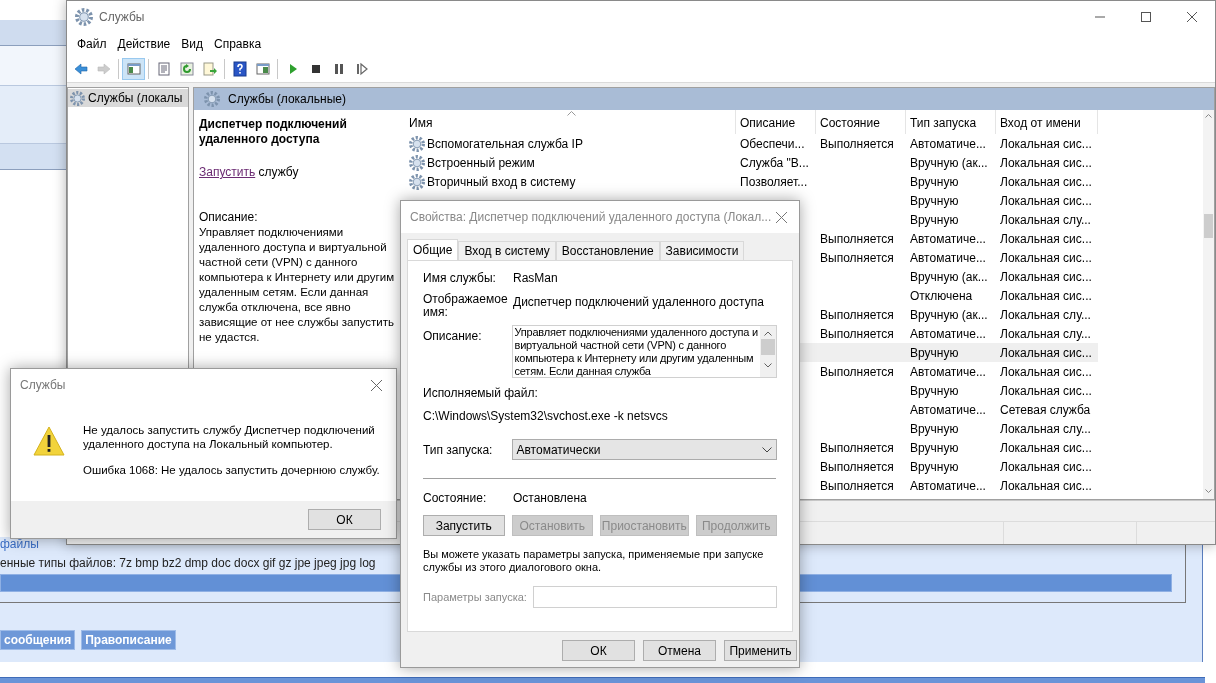  Describe the element at coordinates (455, 498) in the screenshot. I see `field-label: Состояние:` at that location.